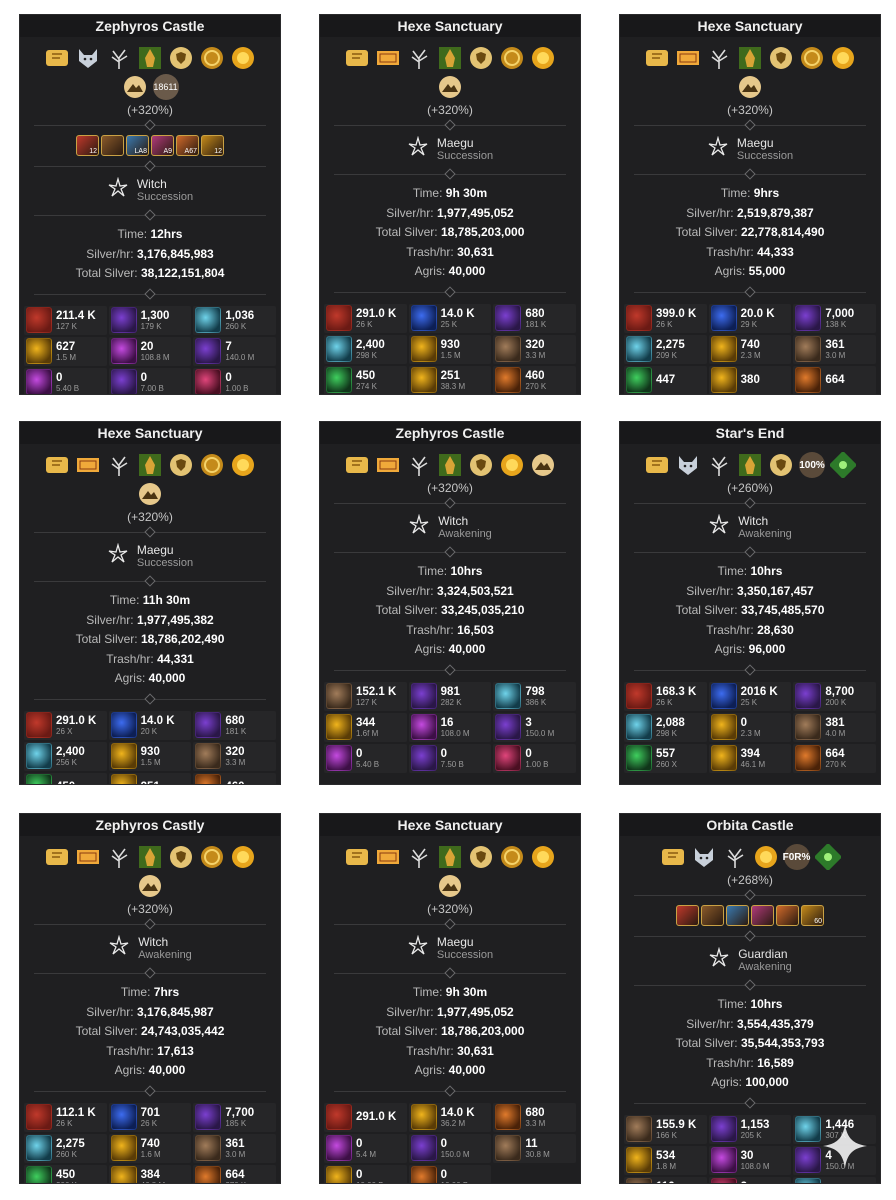 This screenshot has height=1200, width=896. I want to click on loot-item: 557 260 X, so click(665, 758).